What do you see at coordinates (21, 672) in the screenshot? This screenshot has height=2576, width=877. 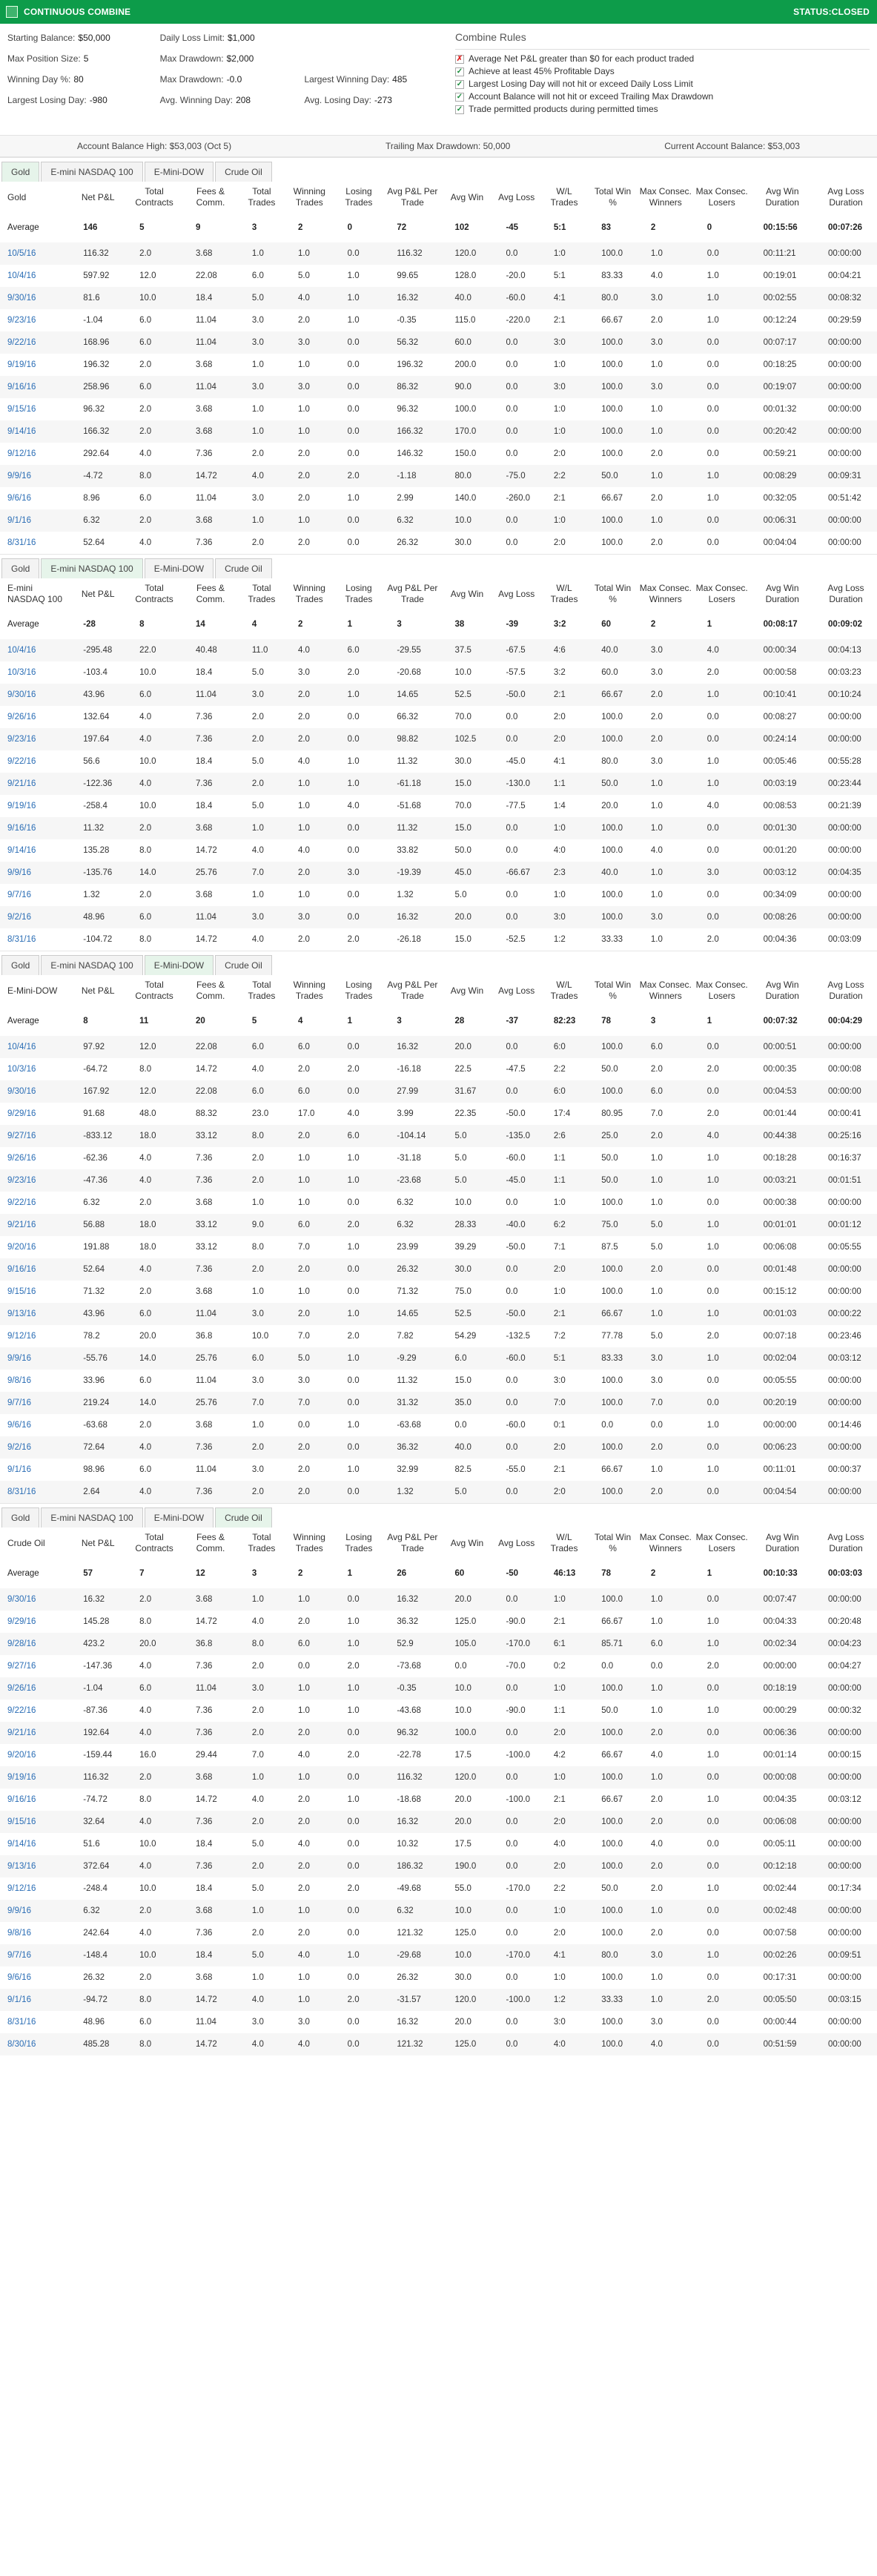 I see `date-link: 10/3/16` at bounding box center [21, 672].